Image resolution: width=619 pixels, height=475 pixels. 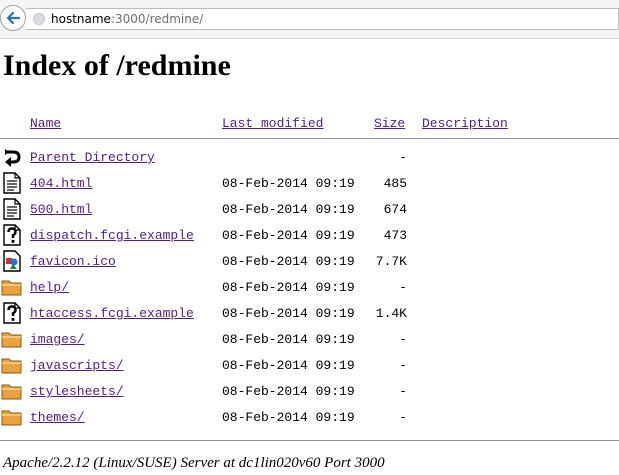 I want to click on table-row: 500.html 08-Feb-2014 09:19 674, so click(x=309, y=210).